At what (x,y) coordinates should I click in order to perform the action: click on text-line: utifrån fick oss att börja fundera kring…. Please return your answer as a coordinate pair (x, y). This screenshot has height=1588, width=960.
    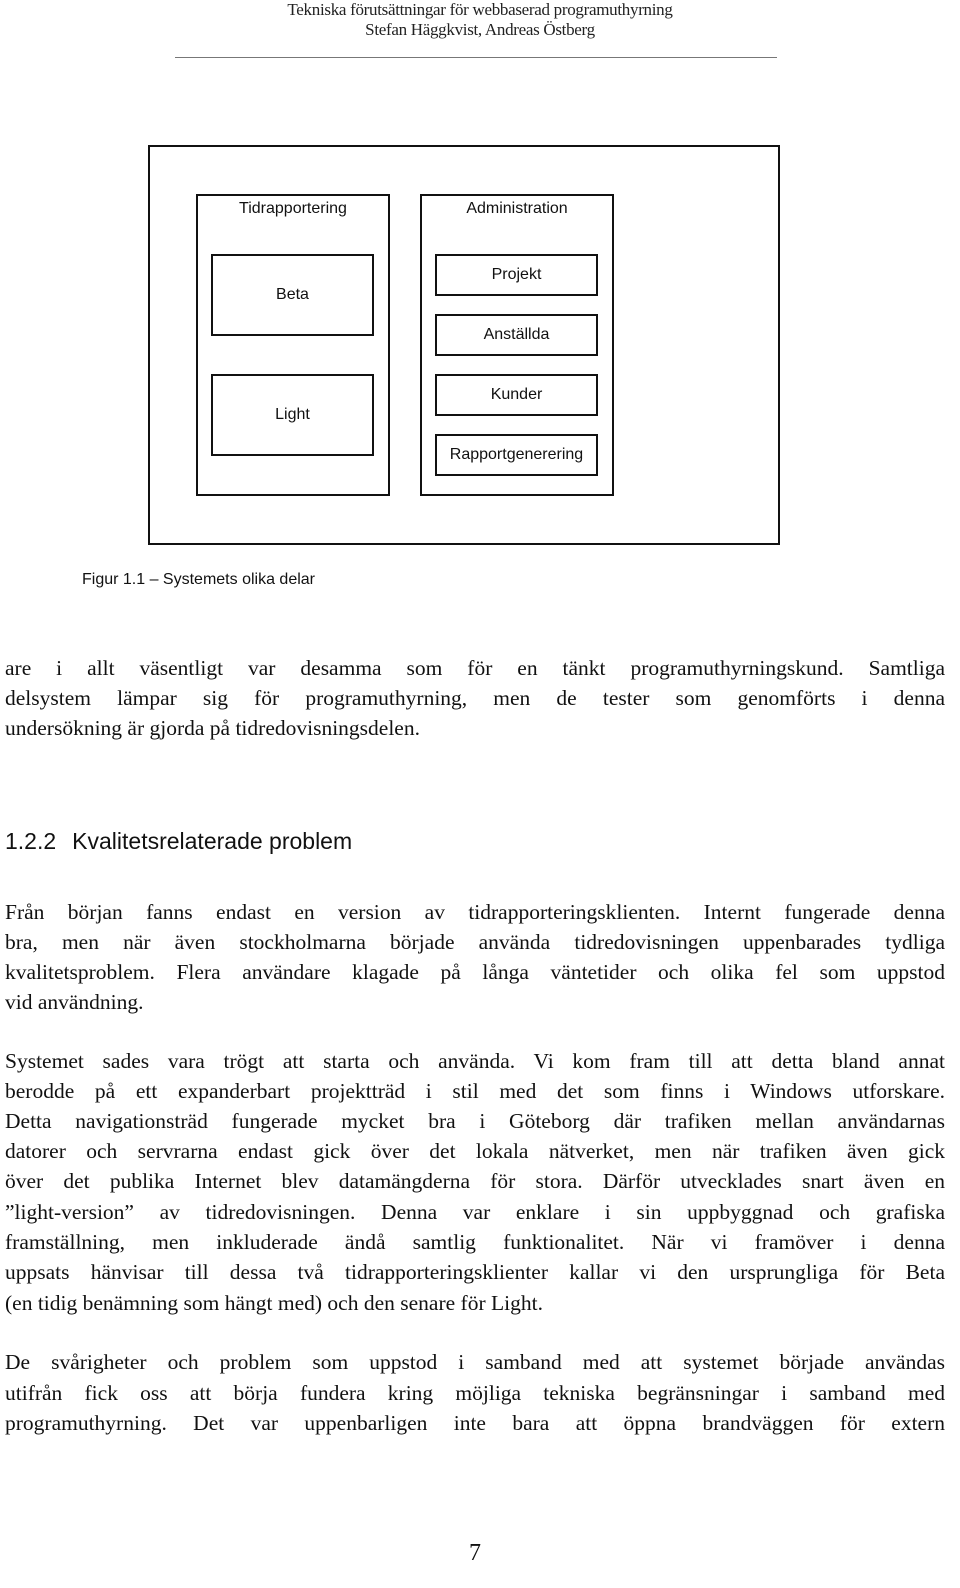
    Looking at the image, I should click on (475, 1393).